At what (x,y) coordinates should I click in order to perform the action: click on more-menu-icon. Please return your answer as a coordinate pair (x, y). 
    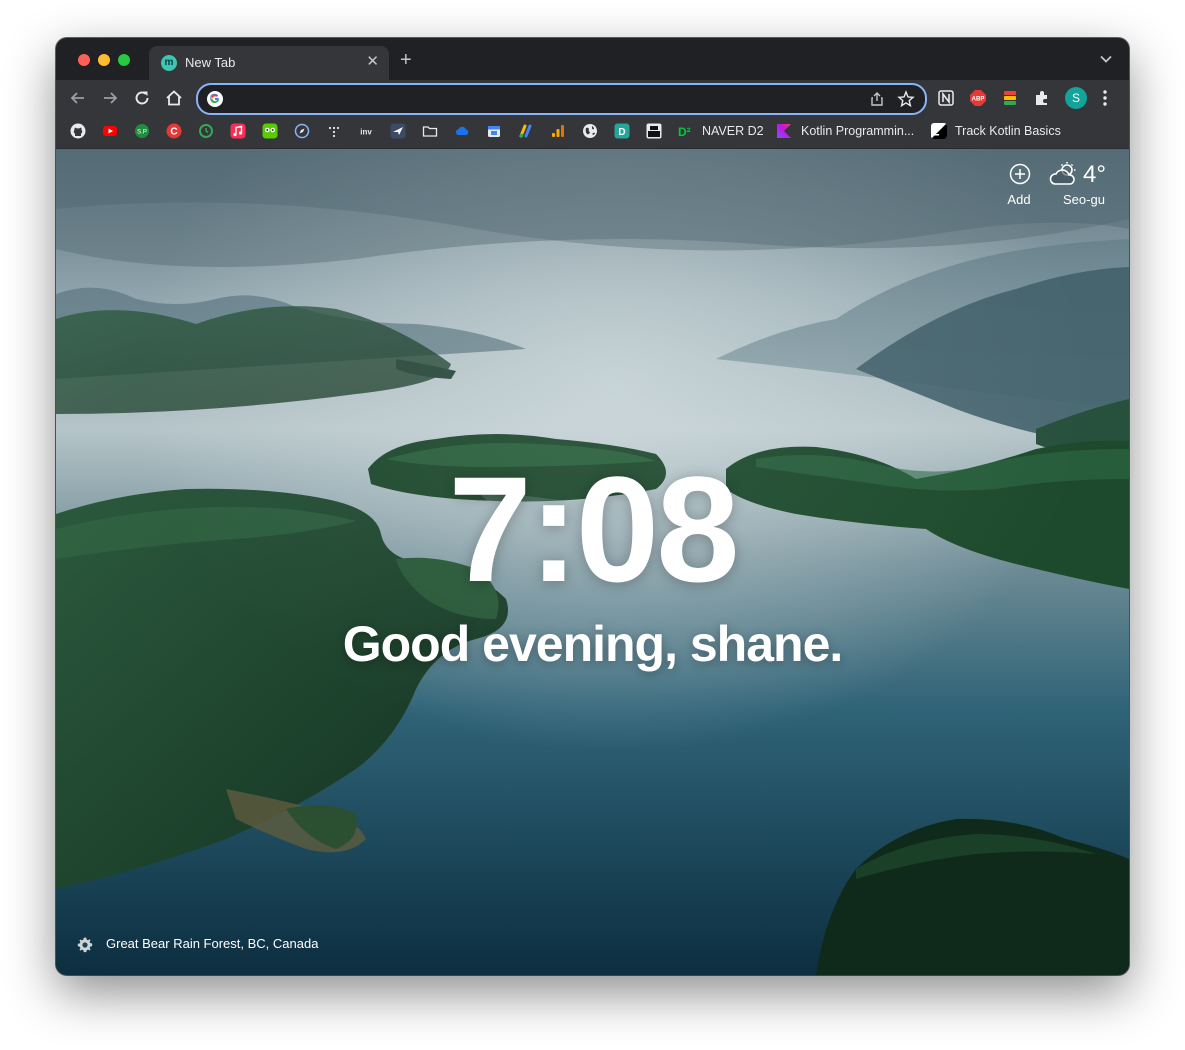
    Looking at the image, I should click on (1105, 98).